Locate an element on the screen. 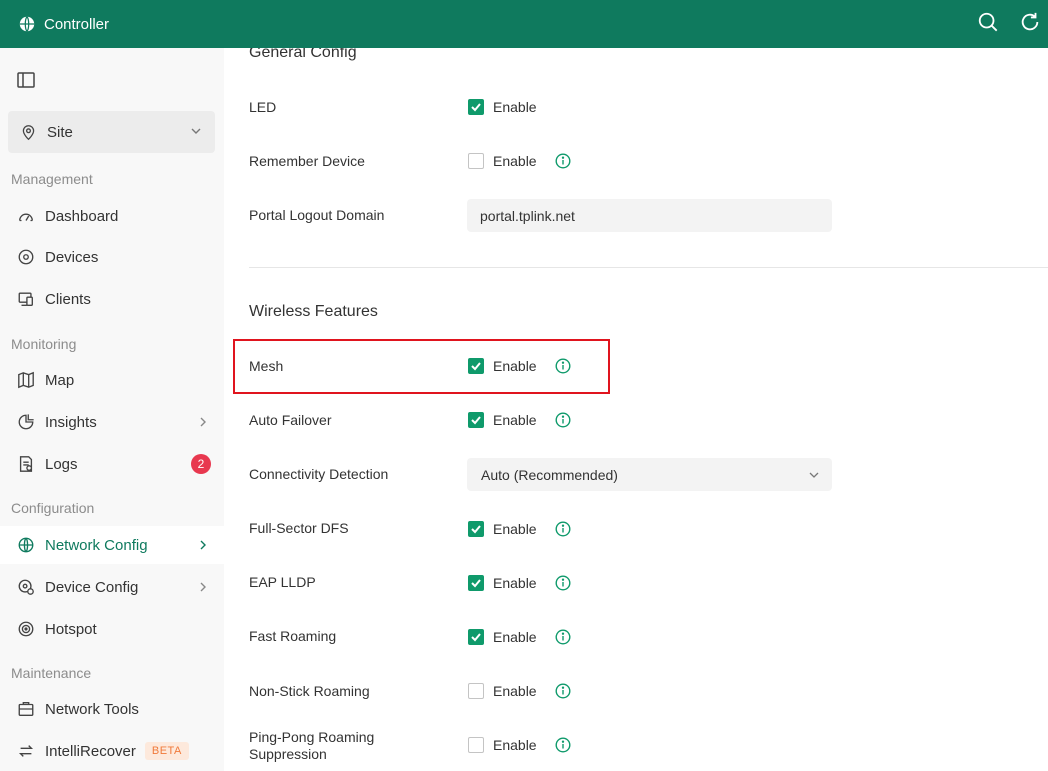 This screenshot has height=771, width=1048. mesh-checkbox is located at coordinates (476, 366).